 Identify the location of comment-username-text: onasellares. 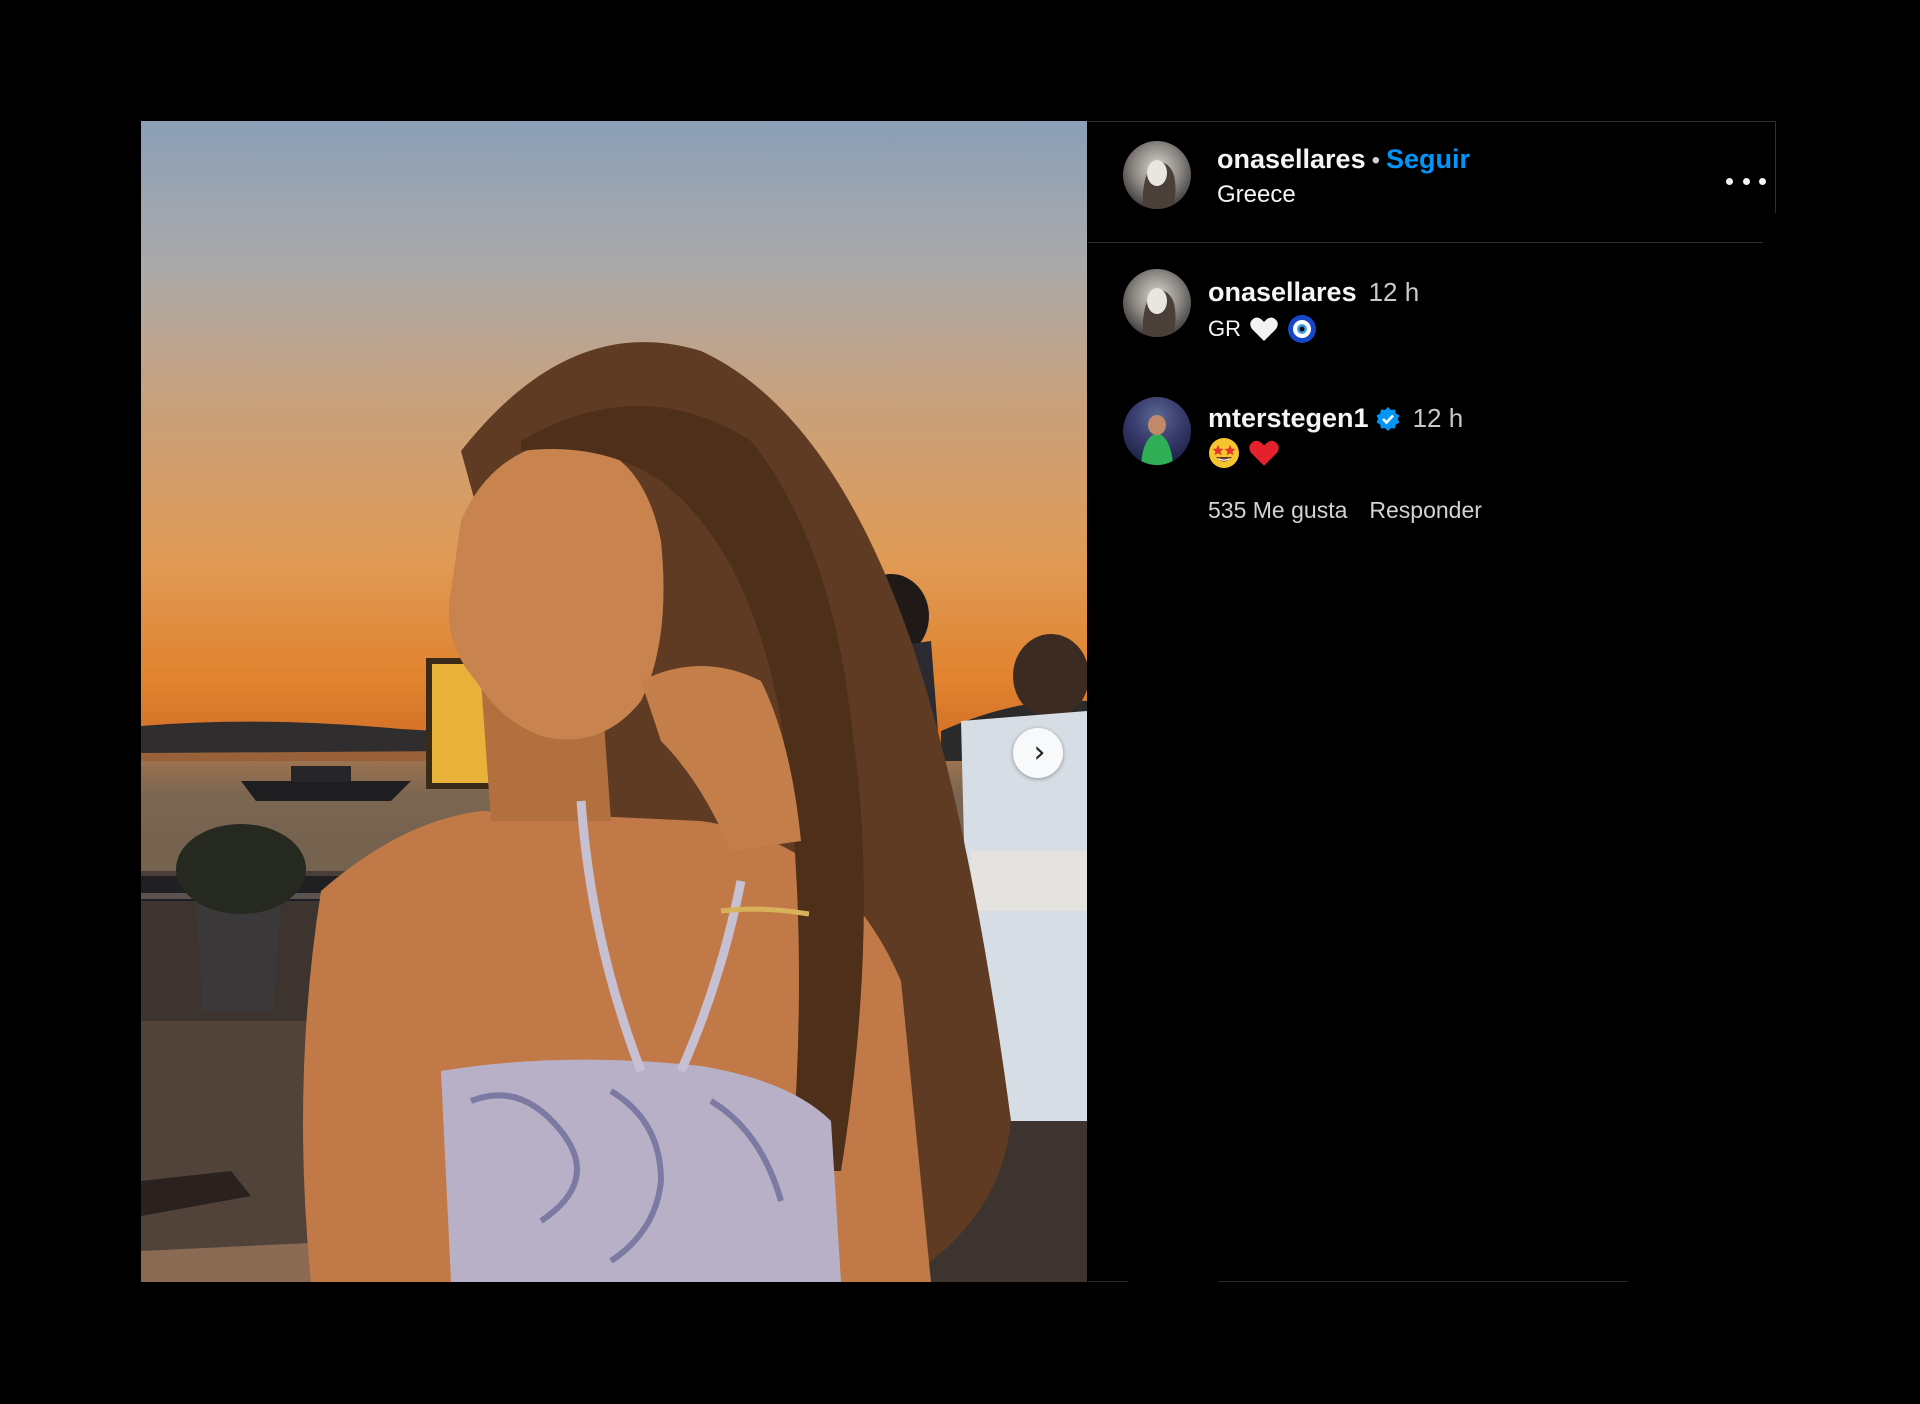
(1282, 292).